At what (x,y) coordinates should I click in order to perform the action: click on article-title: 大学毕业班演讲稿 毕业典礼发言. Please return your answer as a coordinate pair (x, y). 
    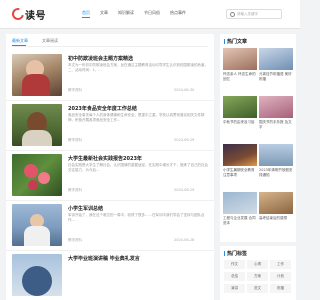
    Looking at the image, I should click on (104, 258).